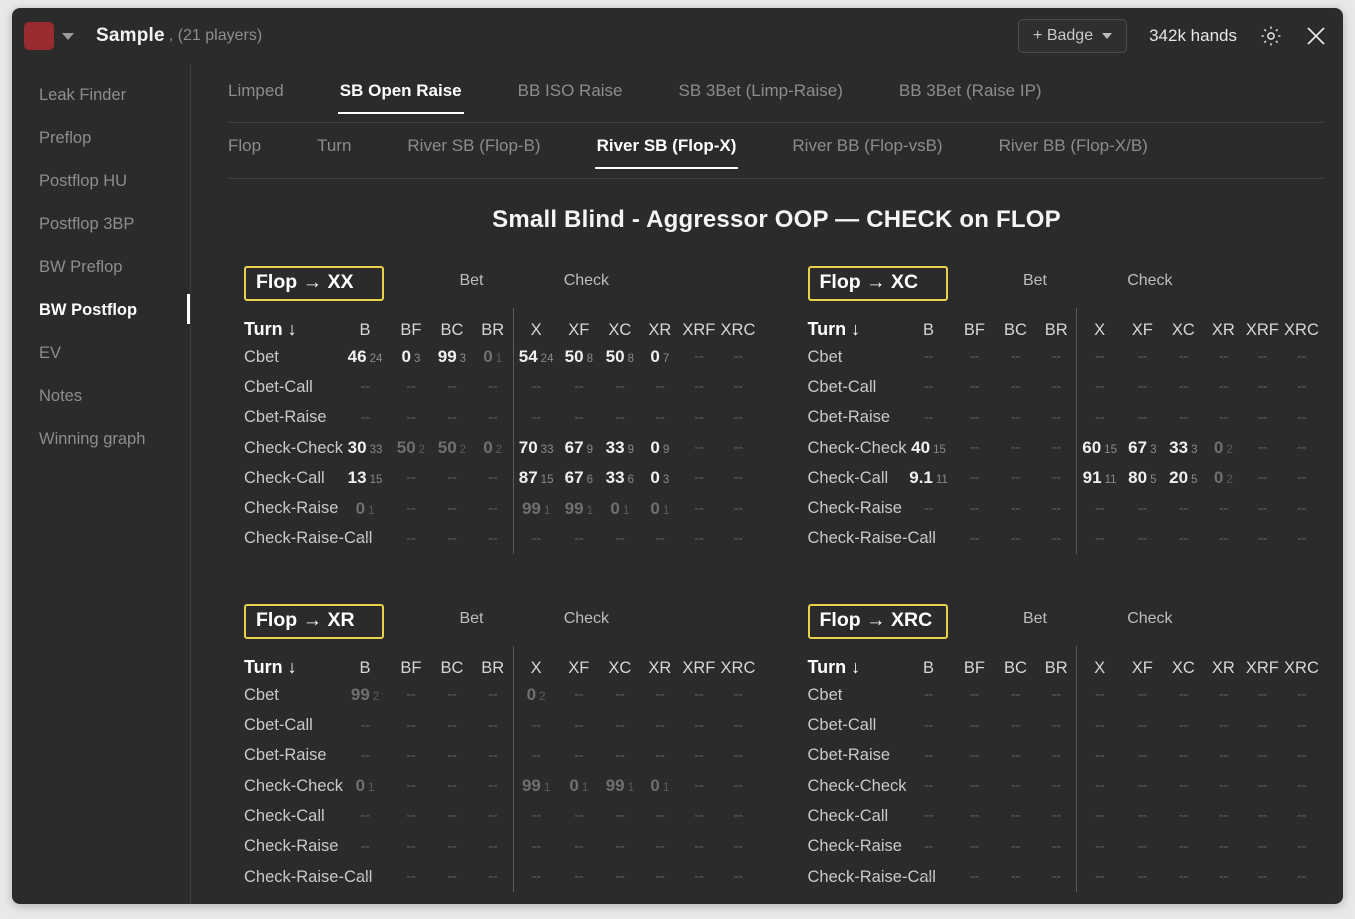 This screenshot has height=919, width=1355. What do you see at coordinates (578, 448) in the screenshot?
I see `stat-cell: 67 9` at bounding box center [578, 448].